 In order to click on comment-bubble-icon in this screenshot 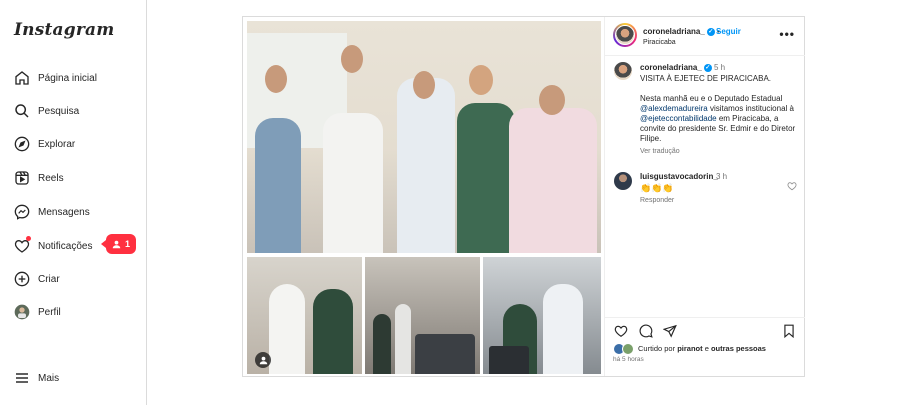, I will do `click(646, 331)`.